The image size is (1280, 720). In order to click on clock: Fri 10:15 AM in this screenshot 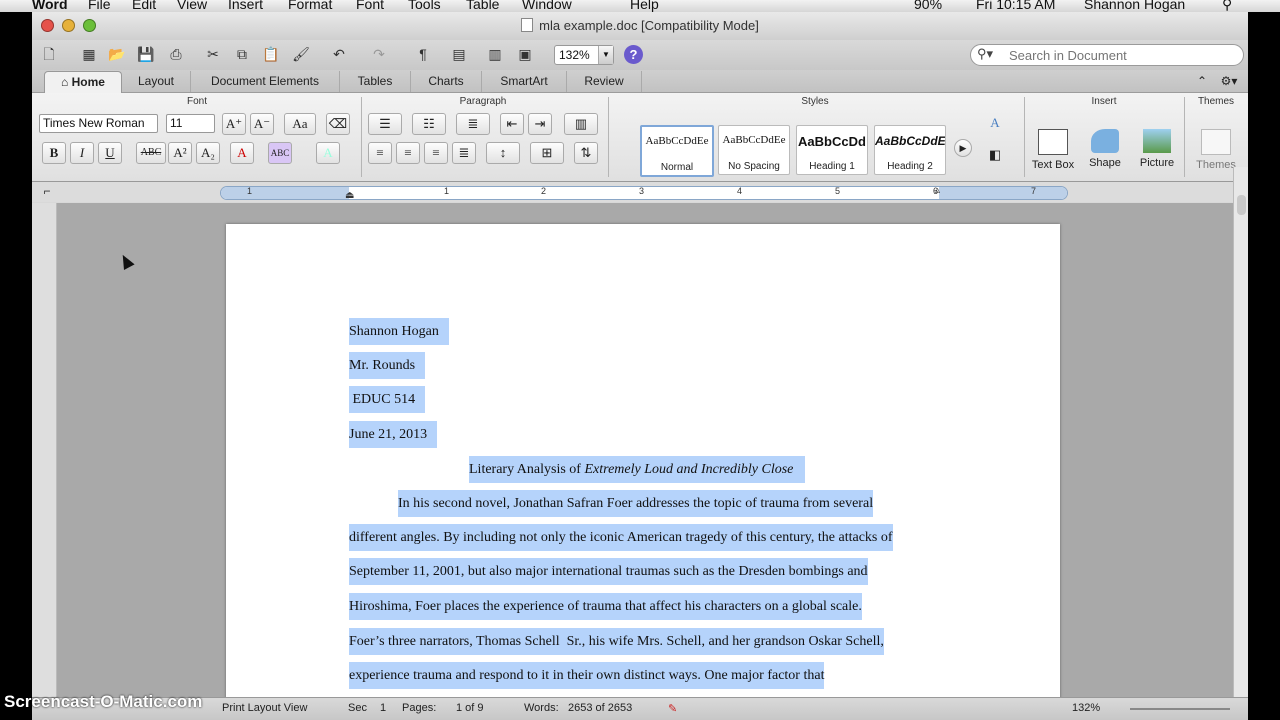, I will do `click(1015, 6)`.